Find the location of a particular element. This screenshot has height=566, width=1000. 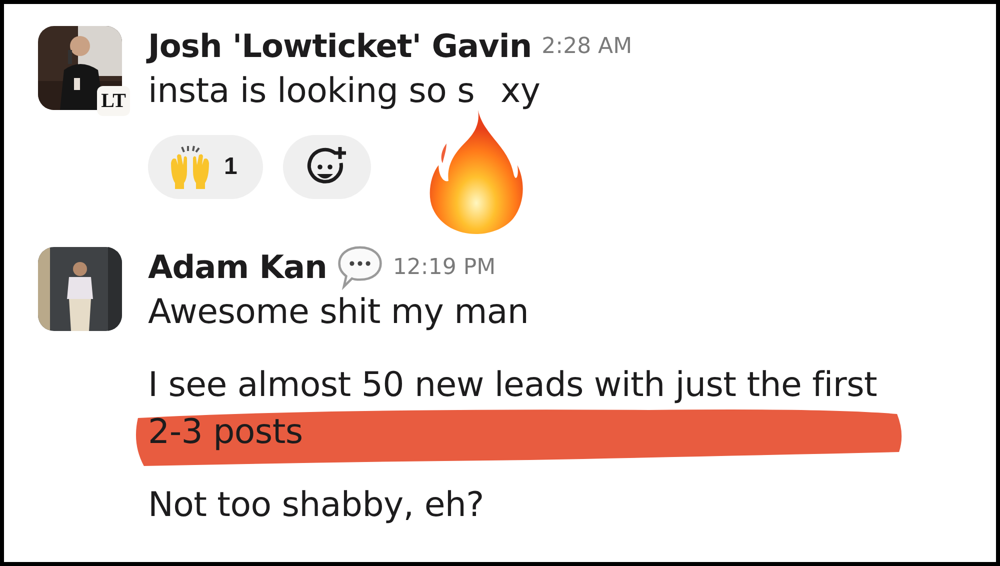

author-name: Josh 'Lowticket' Gavin is located at coordinates (340, 46).